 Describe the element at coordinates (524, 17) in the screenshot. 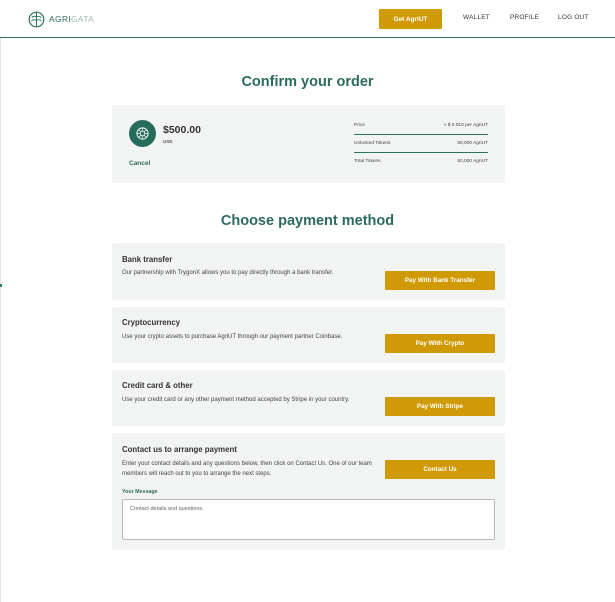

I see `nav-profile-link: PROFILE` at that location.